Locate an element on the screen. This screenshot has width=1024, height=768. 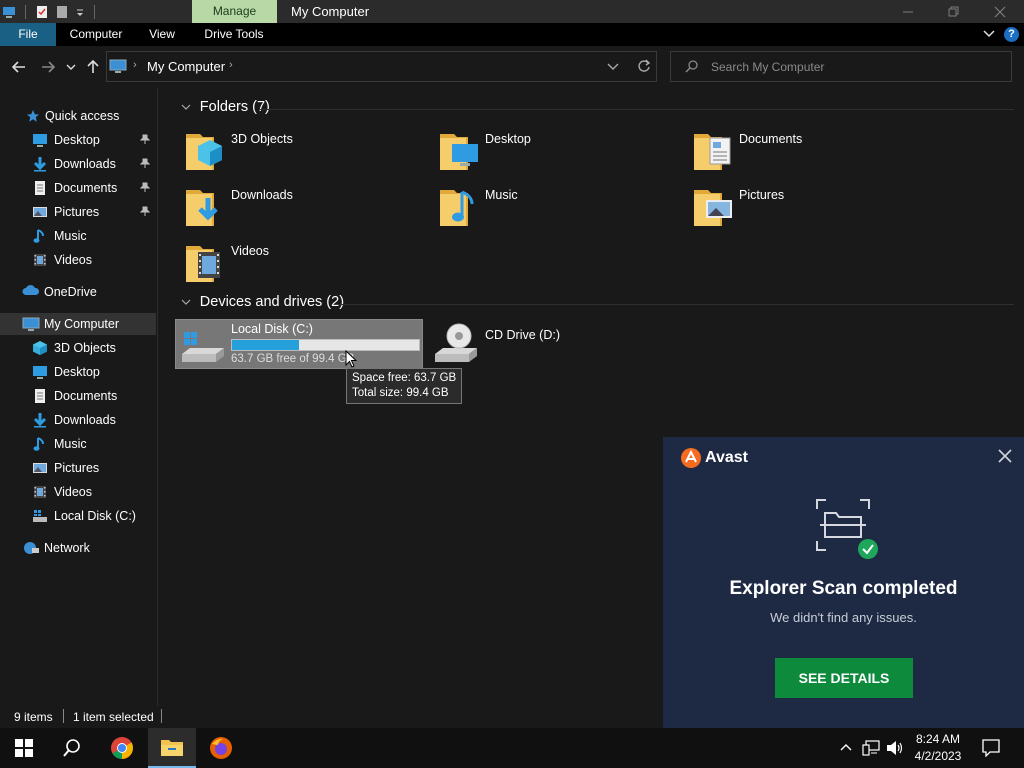
windows-logo-icon is located at coordinates (24, 748).